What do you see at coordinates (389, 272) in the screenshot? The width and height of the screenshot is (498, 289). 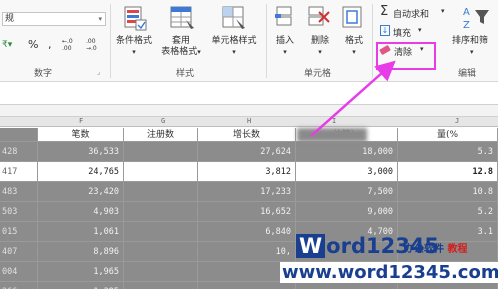 I see `watermark-url: www.word12345.com` at bounding box center [389, 272].